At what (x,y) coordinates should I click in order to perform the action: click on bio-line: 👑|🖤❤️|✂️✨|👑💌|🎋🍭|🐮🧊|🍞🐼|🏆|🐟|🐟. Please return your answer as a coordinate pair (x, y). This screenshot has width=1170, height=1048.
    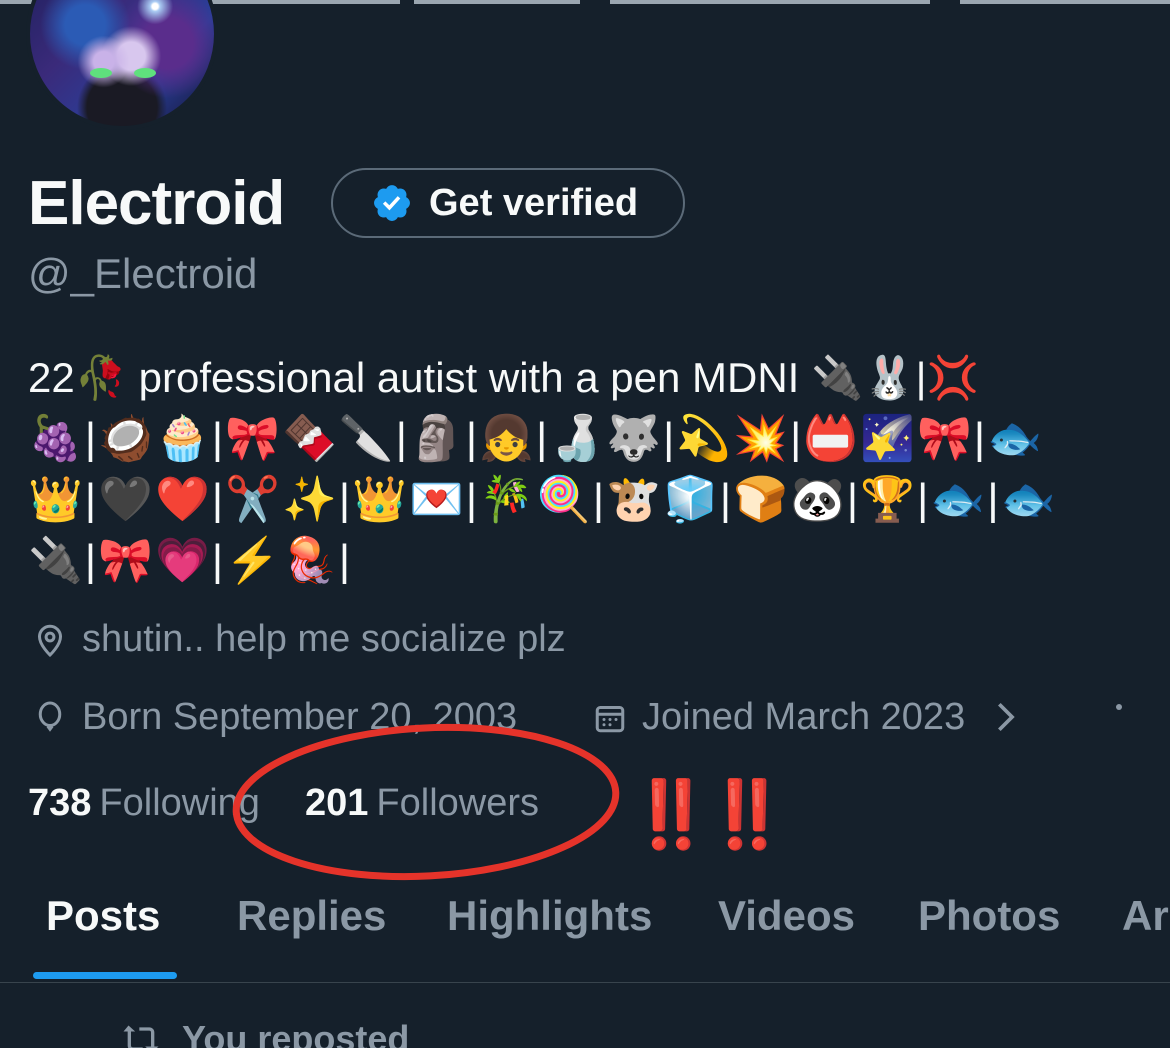
    Looking at the image, I should click on (543, 499).